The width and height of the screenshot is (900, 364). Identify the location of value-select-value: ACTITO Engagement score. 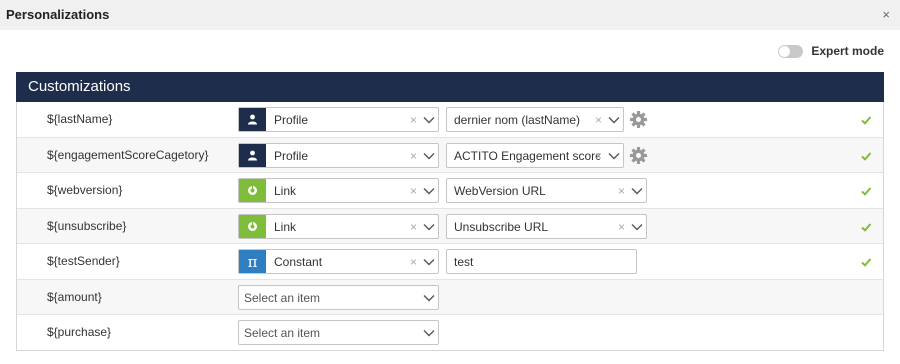
(527, 155).